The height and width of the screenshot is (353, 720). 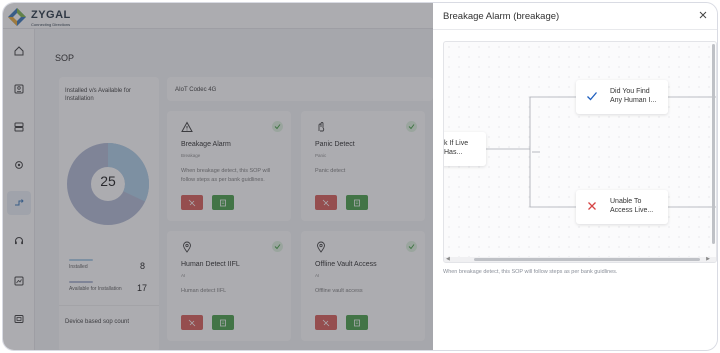 I want to click on scroll-left-icon: ◀, so click(x=448, y=259).